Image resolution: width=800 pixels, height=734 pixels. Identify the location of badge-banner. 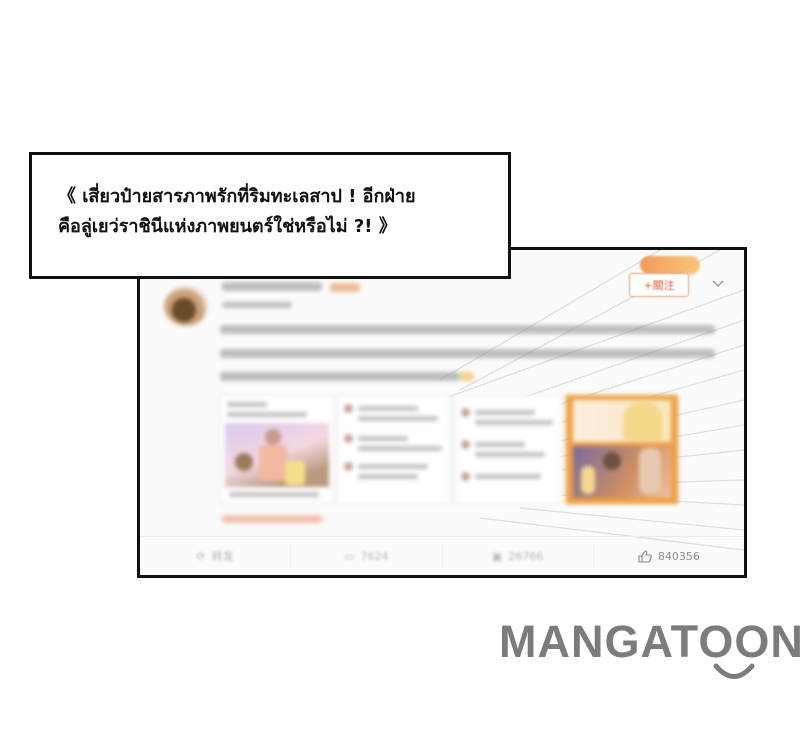
(670, 265).